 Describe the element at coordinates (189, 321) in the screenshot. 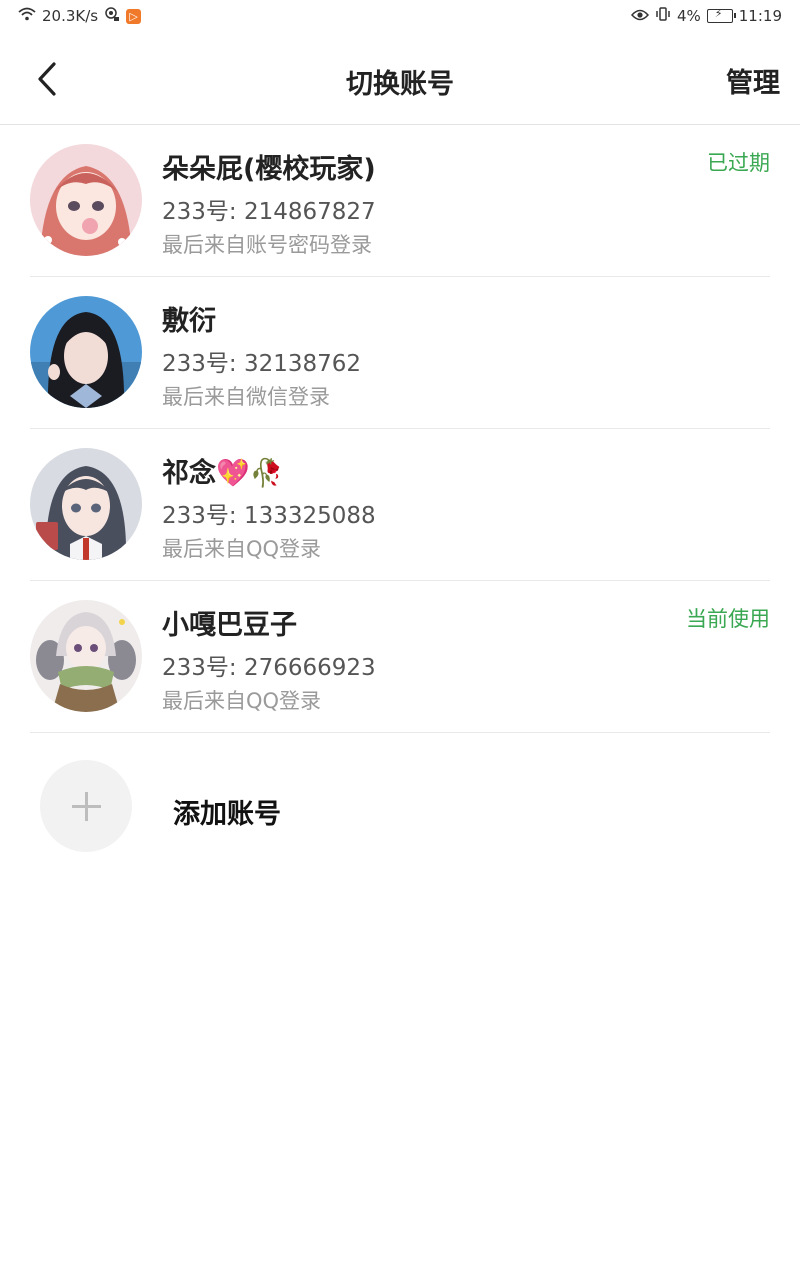

I see `account-name: 敷衍` at that location.